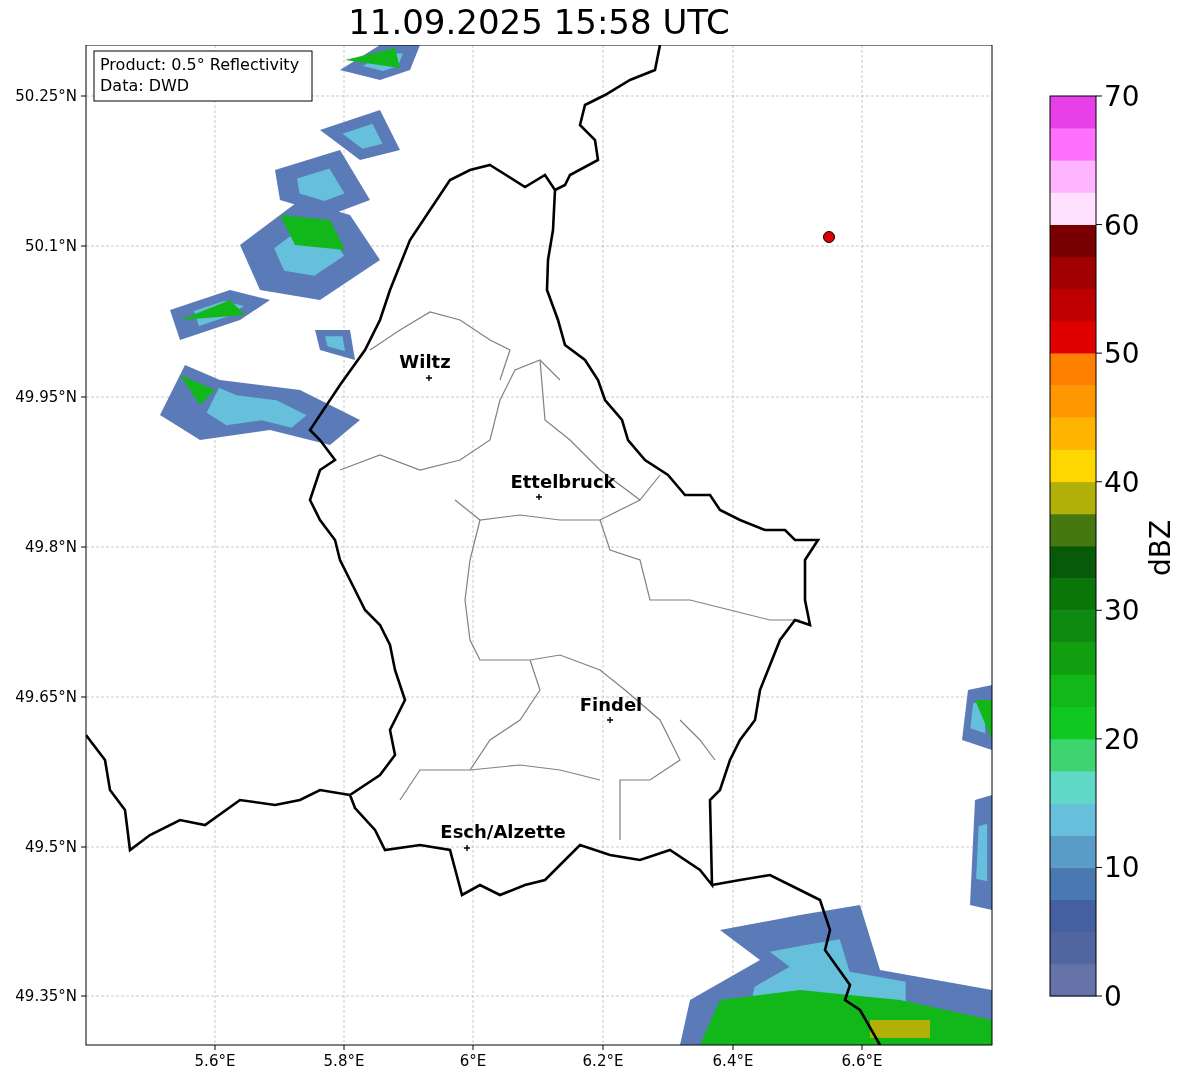  Describe the element at coordinates (145, 85) in the screenshot. I see `info-text: Data: DWD` at that location.